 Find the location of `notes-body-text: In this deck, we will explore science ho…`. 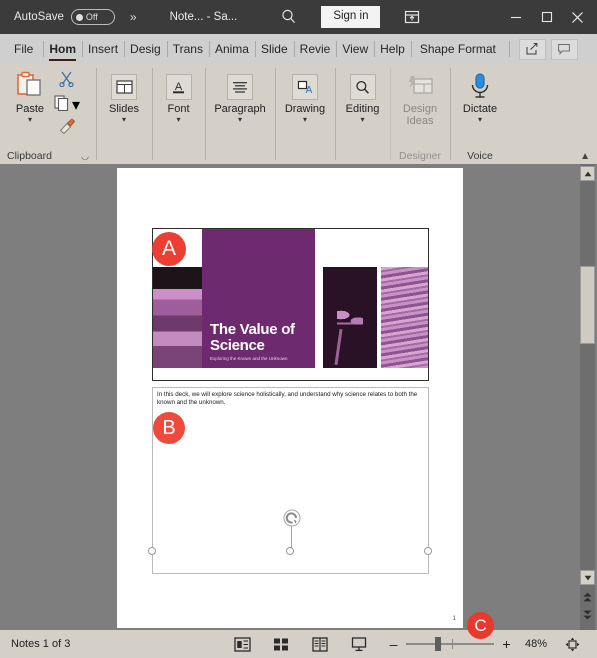

notes-body-text: In this deck, we will explore science ho… is located at coordinates (287, 399).